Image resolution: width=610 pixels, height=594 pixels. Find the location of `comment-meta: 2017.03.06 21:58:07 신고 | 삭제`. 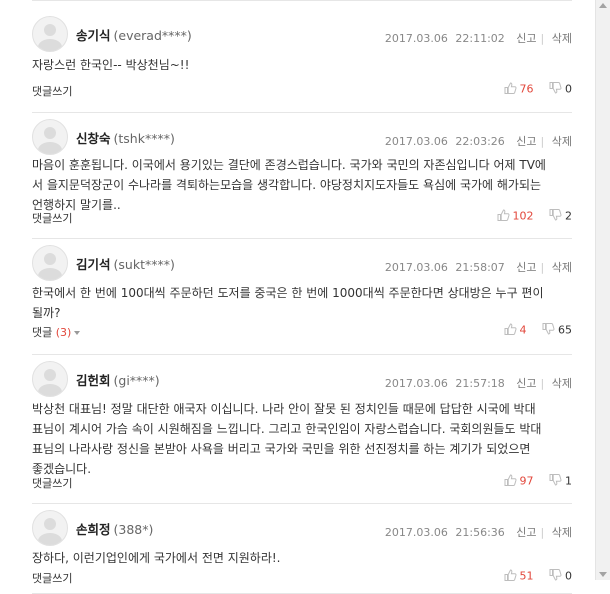

comment-meta: 2017.03.06 21:58:07 신고 | 삭제 is located at coordinates (478, 267).